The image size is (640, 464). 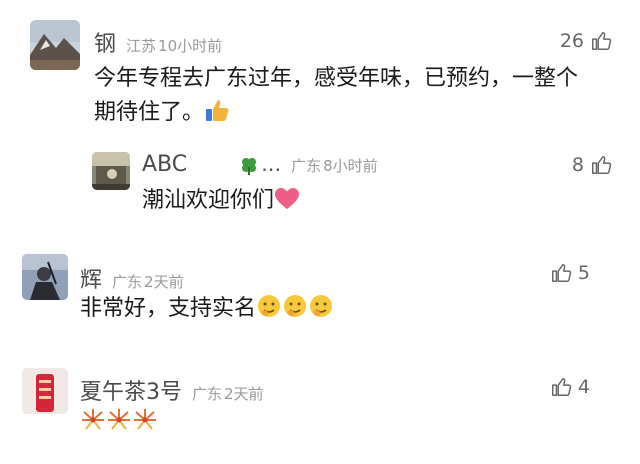 I want to click on like-button: 5, so click(x=570, y=273).